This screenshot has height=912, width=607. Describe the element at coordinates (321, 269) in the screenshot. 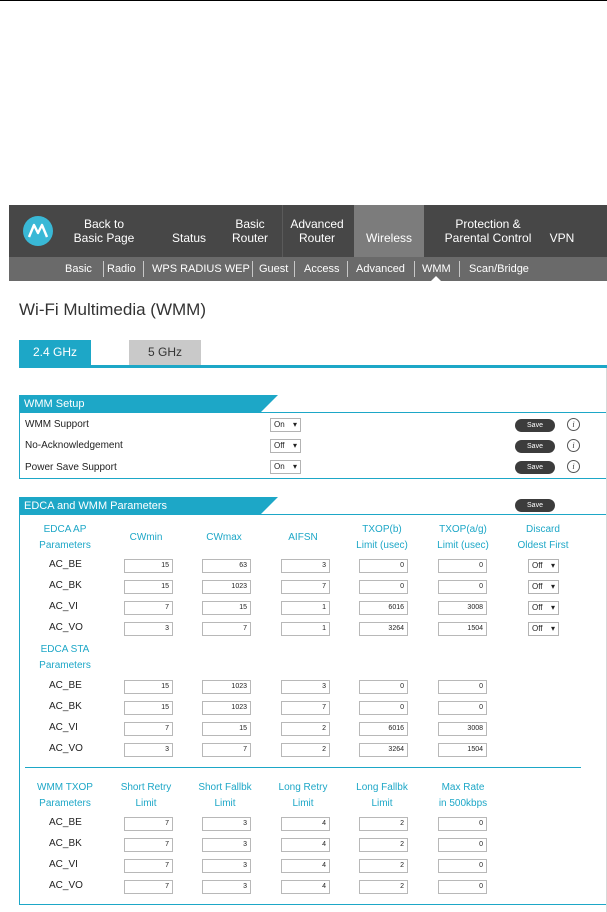

I see `subnav-access: Access` at that location.